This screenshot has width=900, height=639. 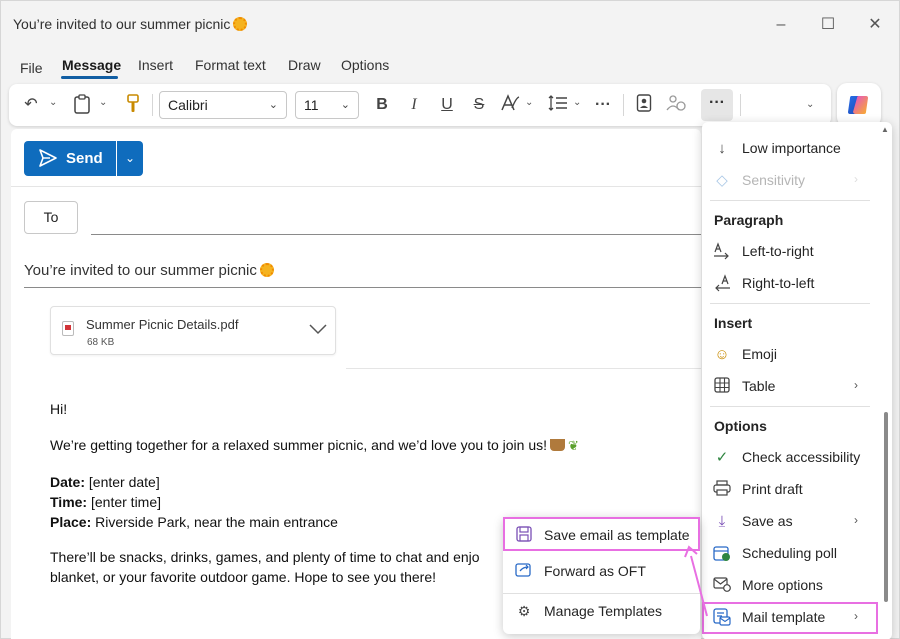 I want to click on menu-item-save-as: ⤓ Save as ›, so click(x=796, y=522).